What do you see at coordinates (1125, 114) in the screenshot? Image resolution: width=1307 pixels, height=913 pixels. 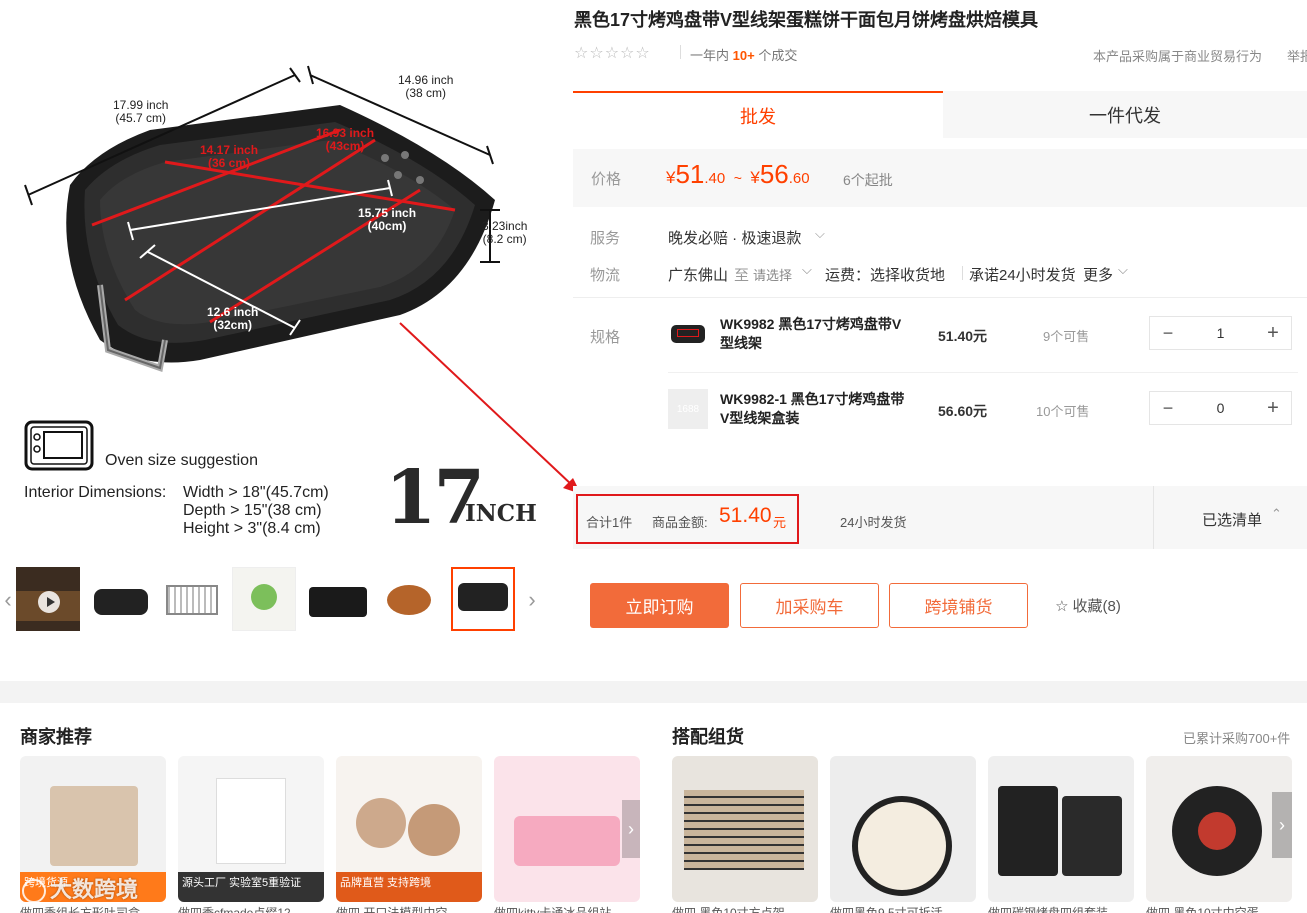 I see `tab-dropship: 一件代发` at bounding box center [1125, 114].